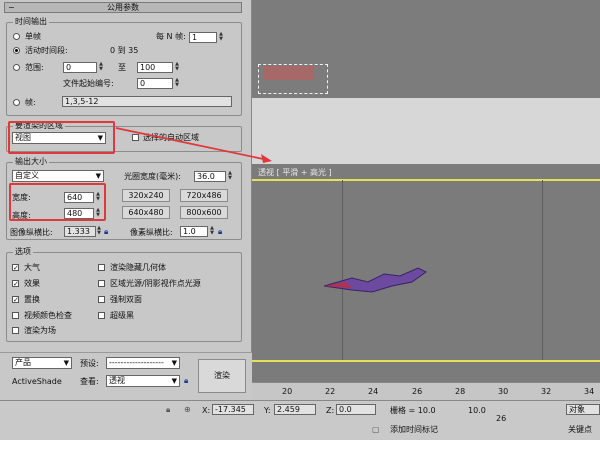 This screenshot has width=600, height=451. What do you see at coordinates (460, 391) in the screenshot?
I see `timeline-tick: 28` at bounding box center [460, 391].